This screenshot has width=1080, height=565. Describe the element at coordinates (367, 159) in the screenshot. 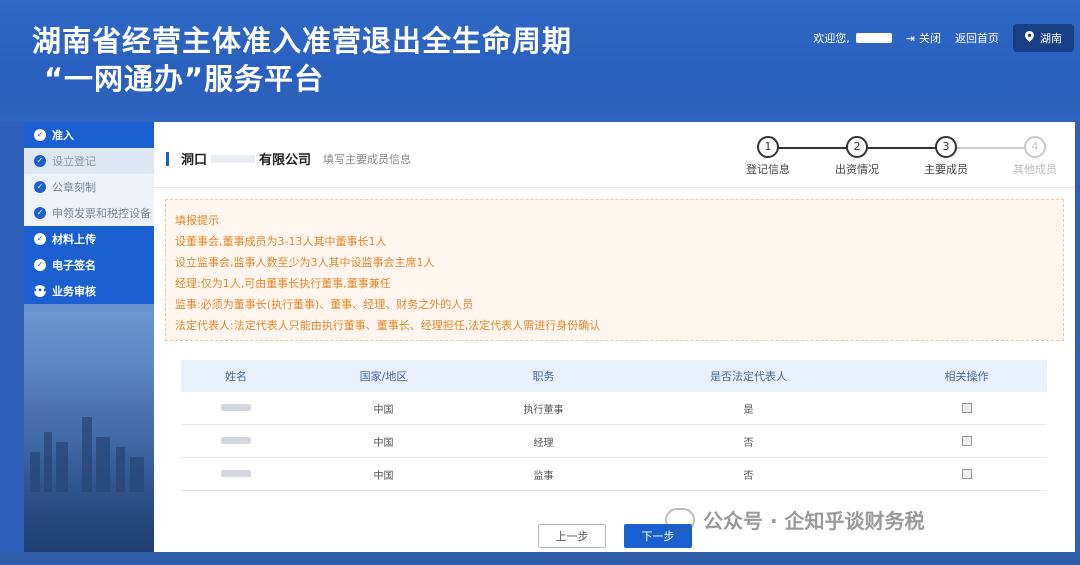

I see `form-hint: 填写主要成员信息` at that location.